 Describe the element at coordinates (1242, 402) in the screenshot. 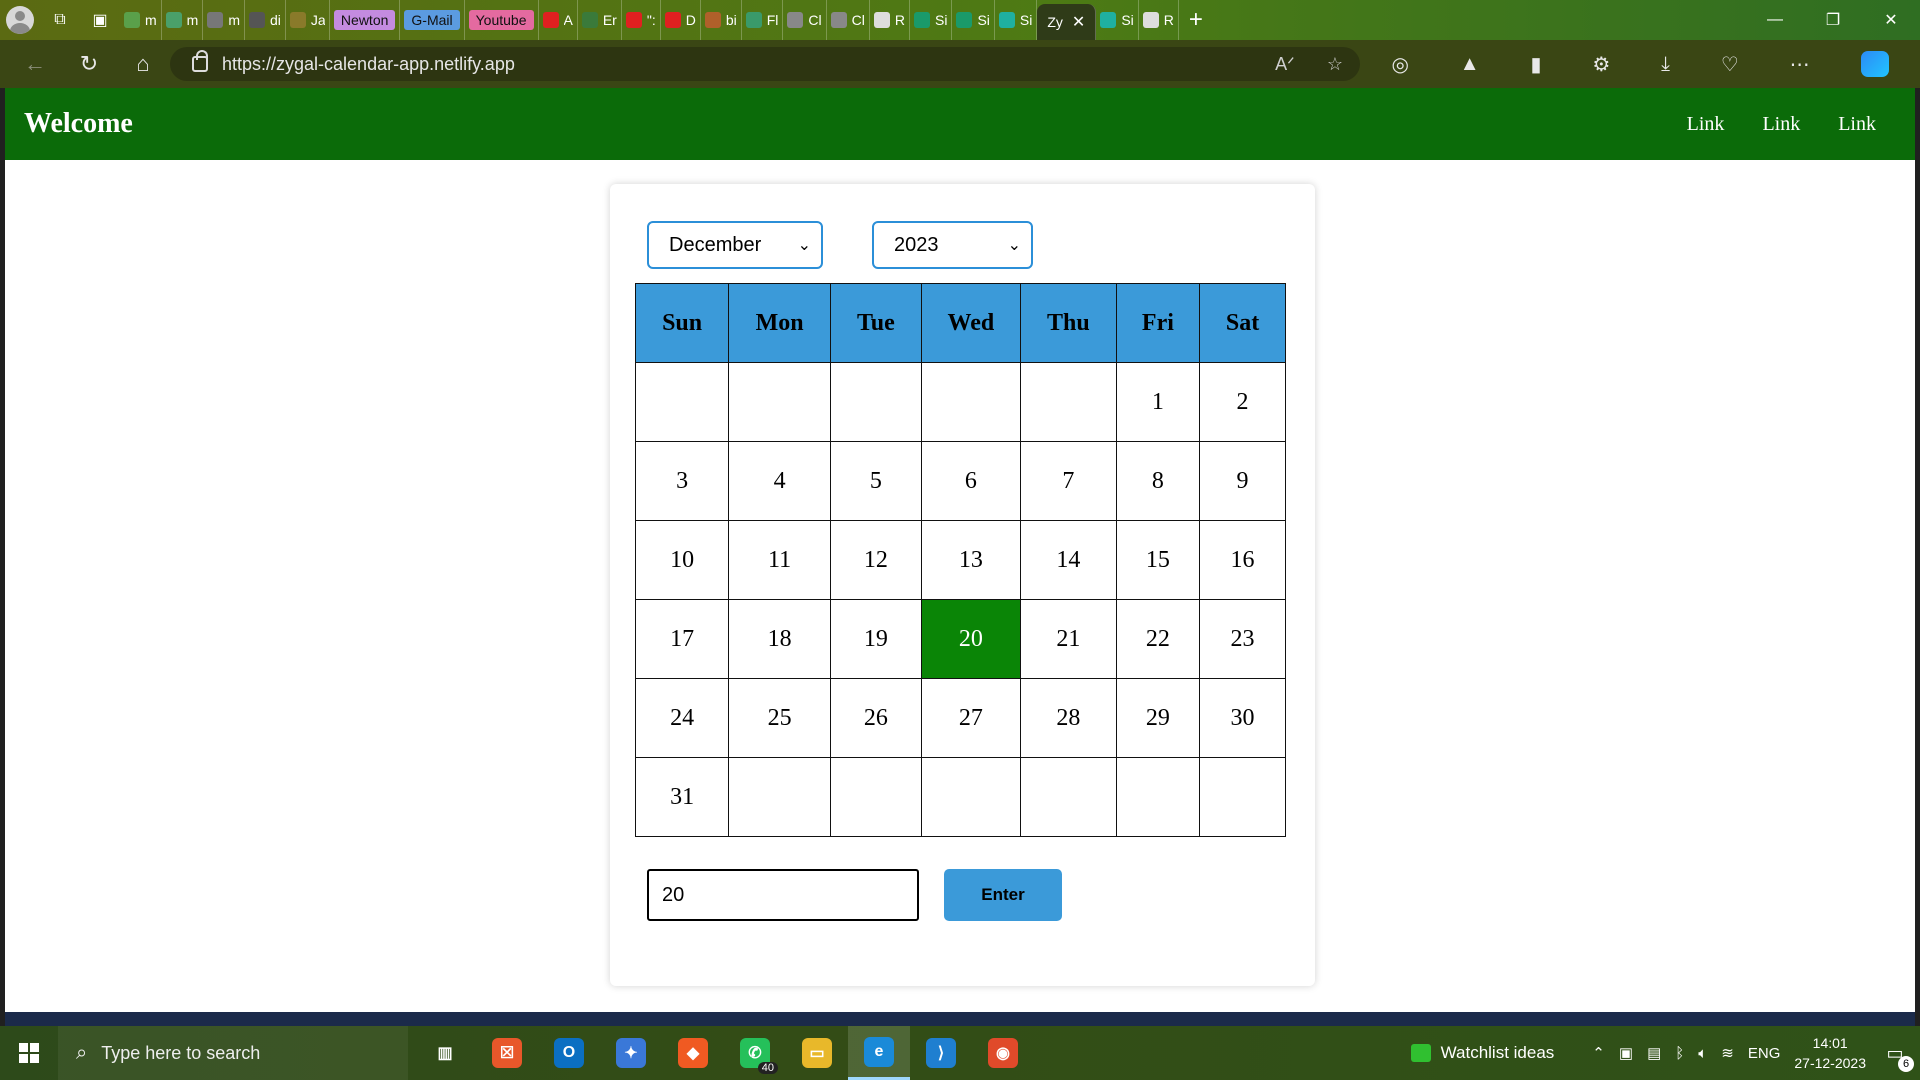

I see `calendar-day-cell: 2` at that location.